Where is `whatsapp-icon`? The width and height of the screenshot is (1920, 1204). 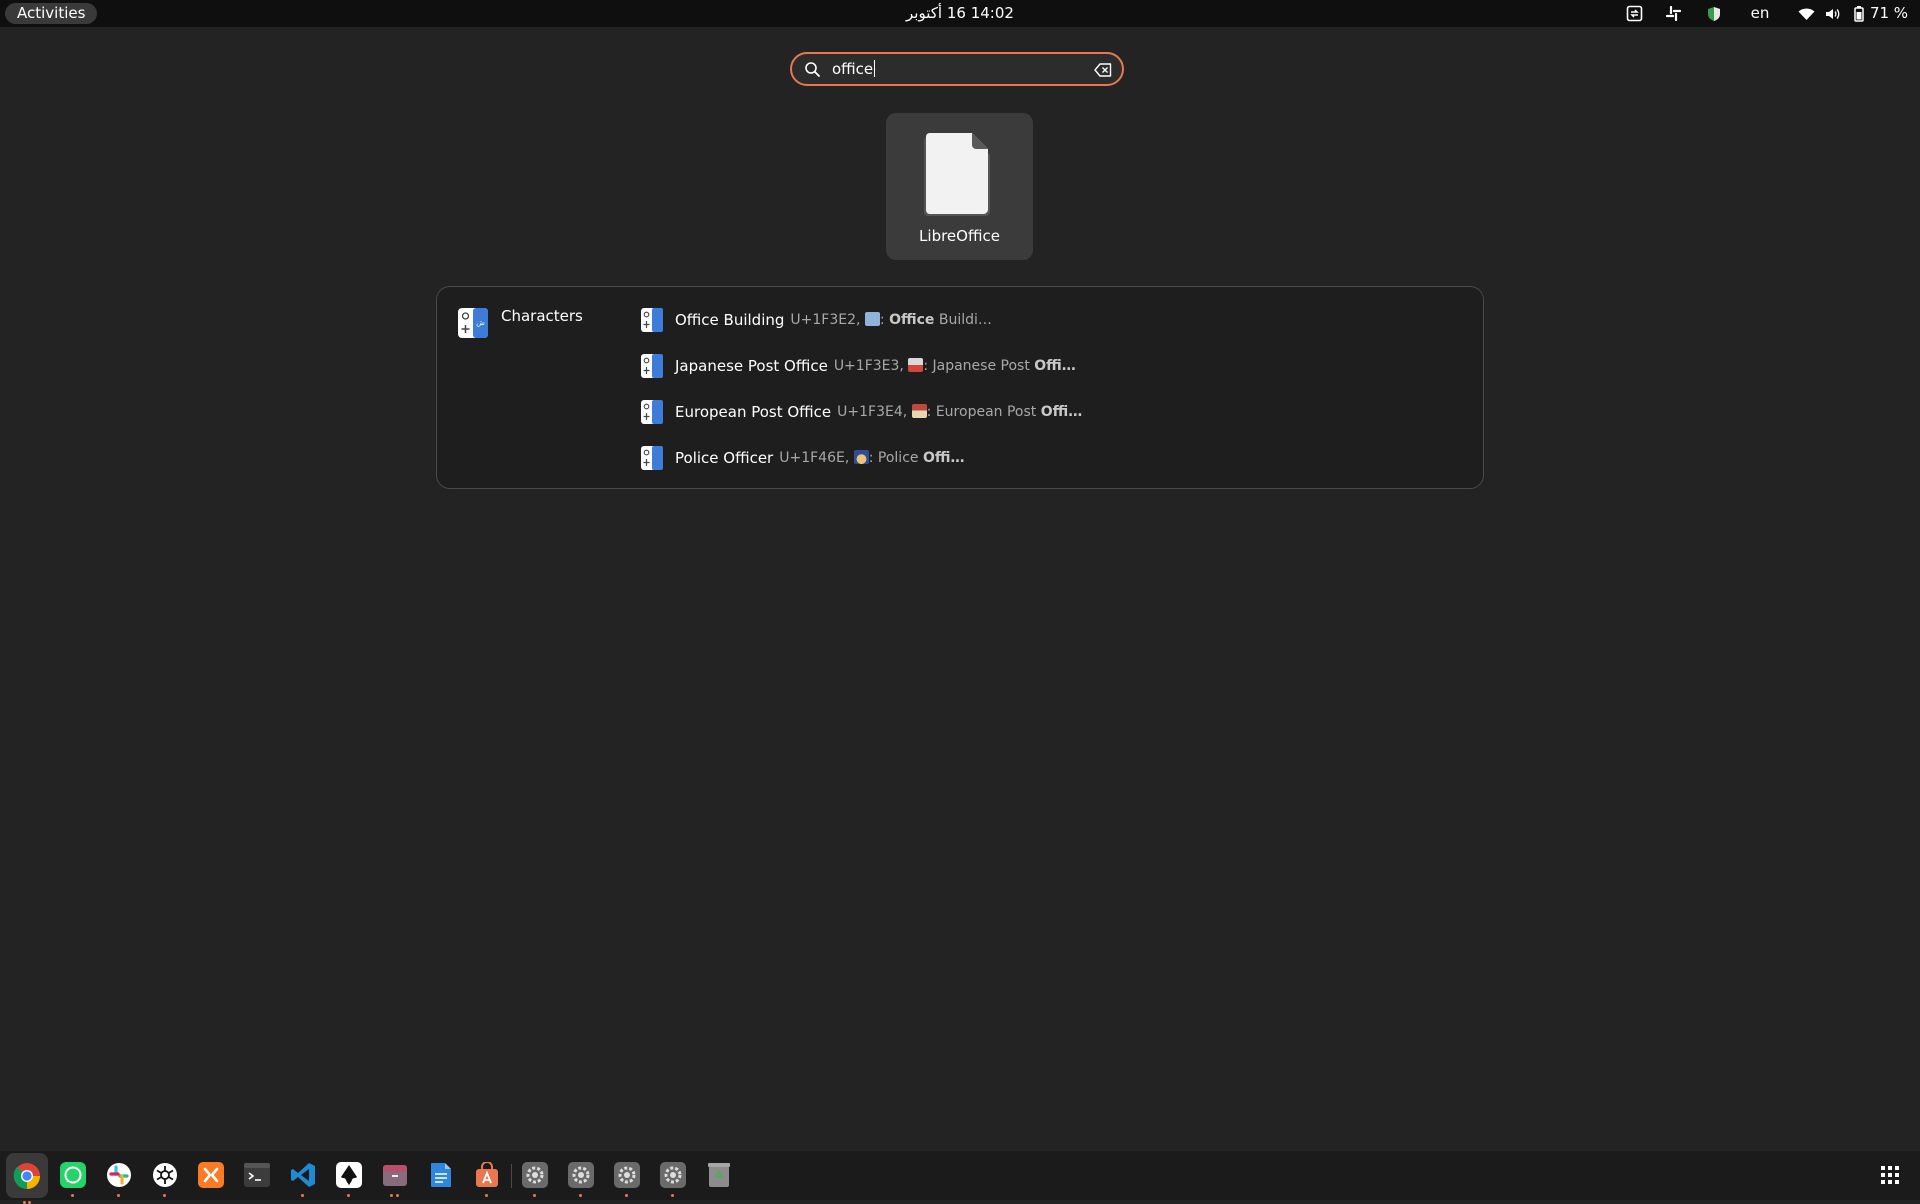
whatsapp-icon is located at coordinates (73, 1175).